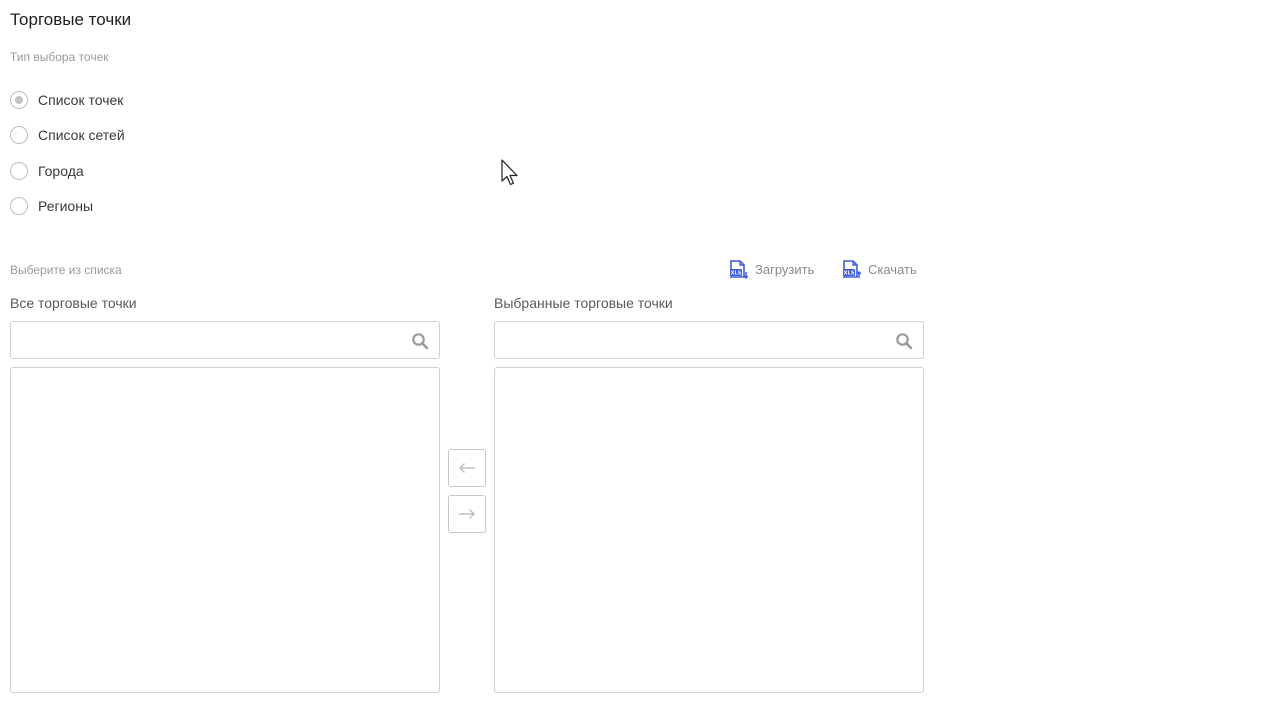 Image resolution: width=1277 pixels, height=714 pixels. I want to click on download-button: XLS Скачать, so click(879, 269).